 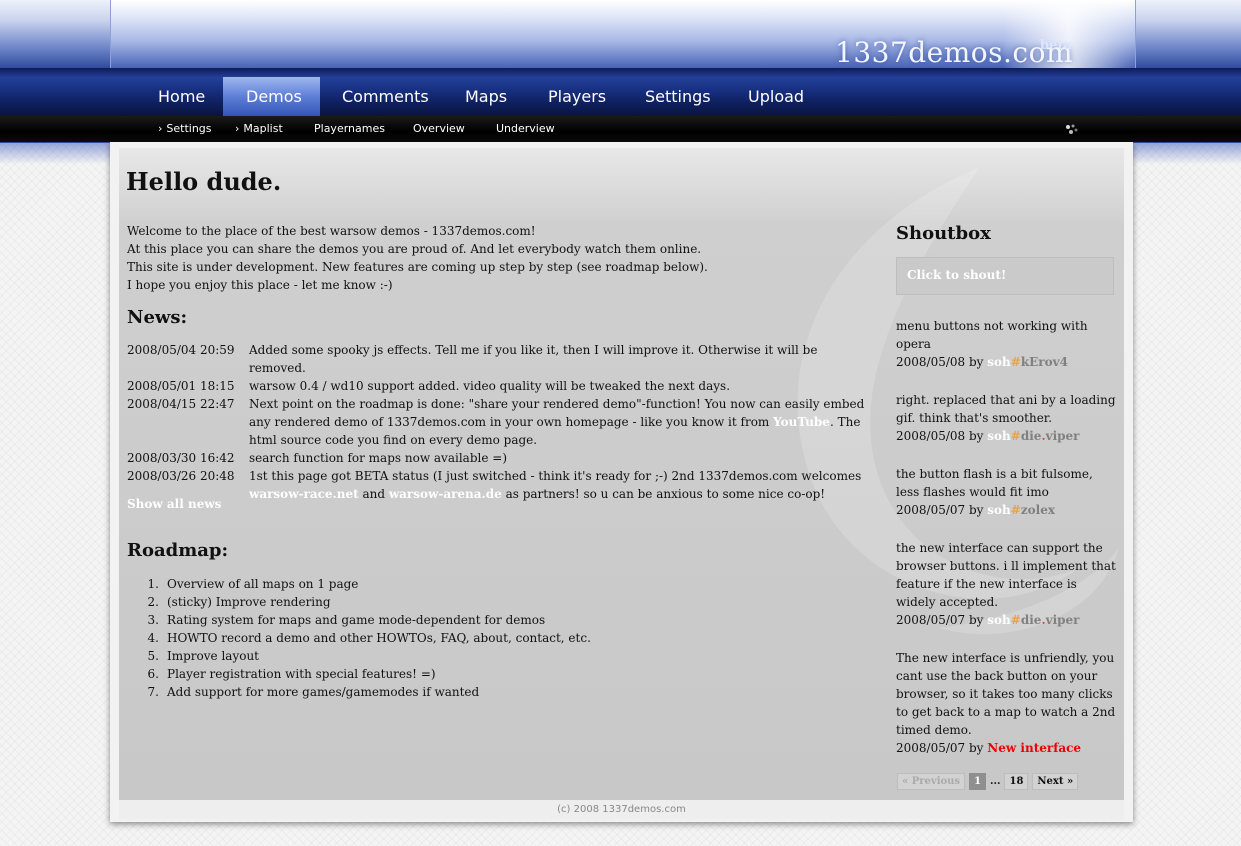 What do you see at coordinates (1056, 45) in the screenshot?
I see `beta-badge: beta` at bounding box center [1056, 45].